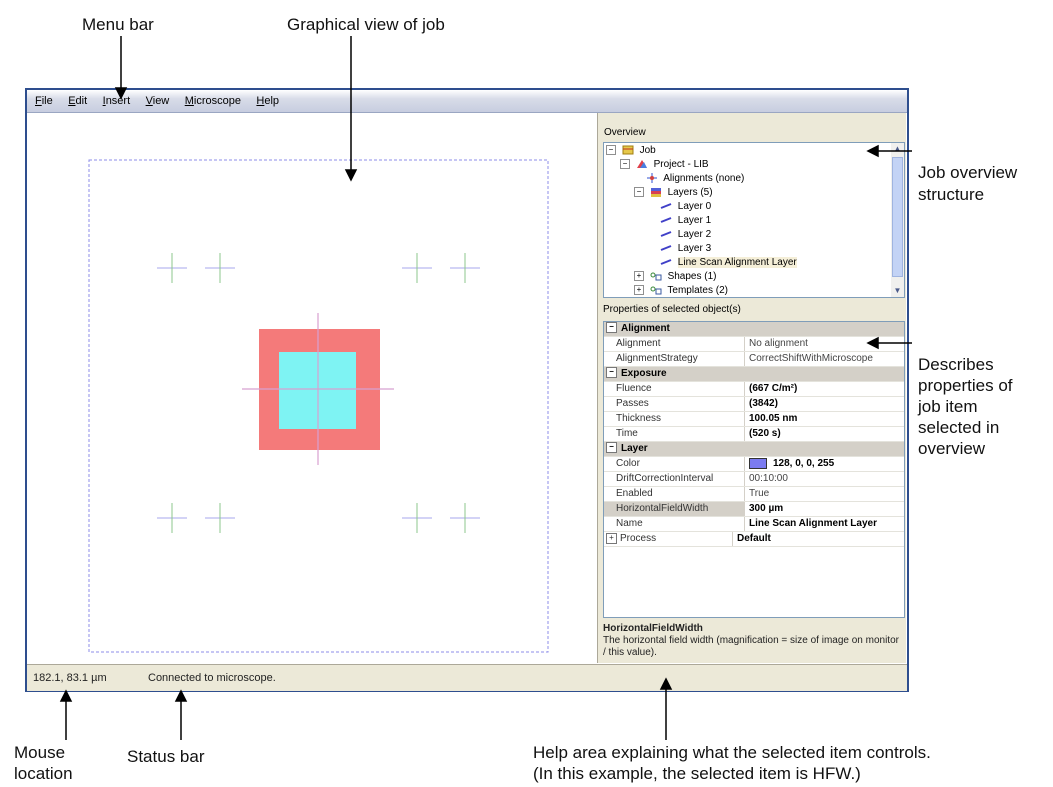  What do you see at coordinates (692, 276) in the screenshot?
I see `tree-label: Shapes (1)` at bounding box center [692, 276].